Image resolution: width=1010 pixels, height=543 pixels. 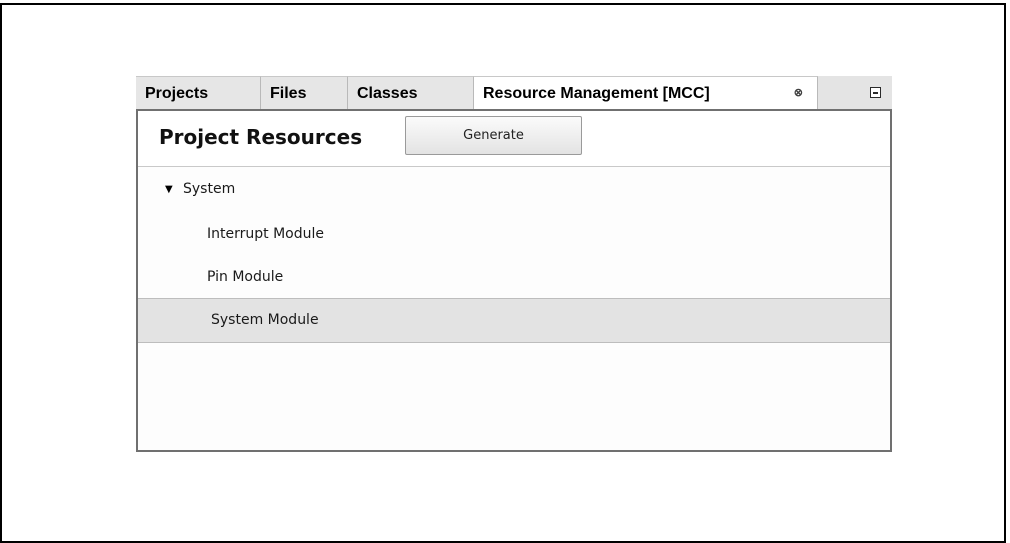 What do you see at coordinates (514, 189) in the screenshot?
I see `tree-node-system: ▼ System` at bounding box center [514, 189].